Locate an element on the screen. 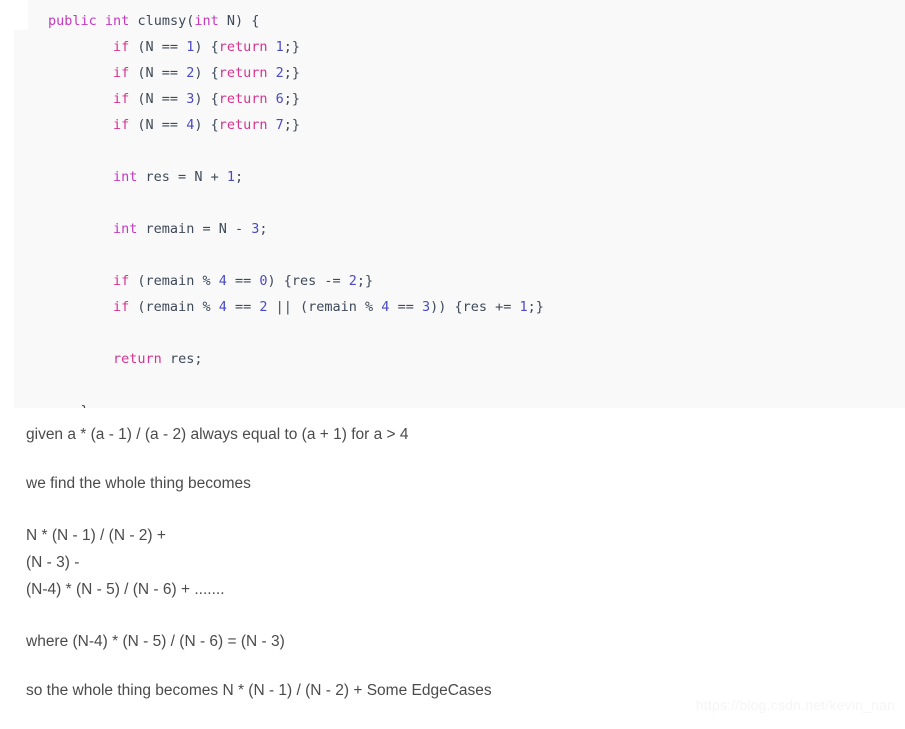 The width and height of the screenshot is (905, 729). code-line: } is located at coordinates (296, 403).